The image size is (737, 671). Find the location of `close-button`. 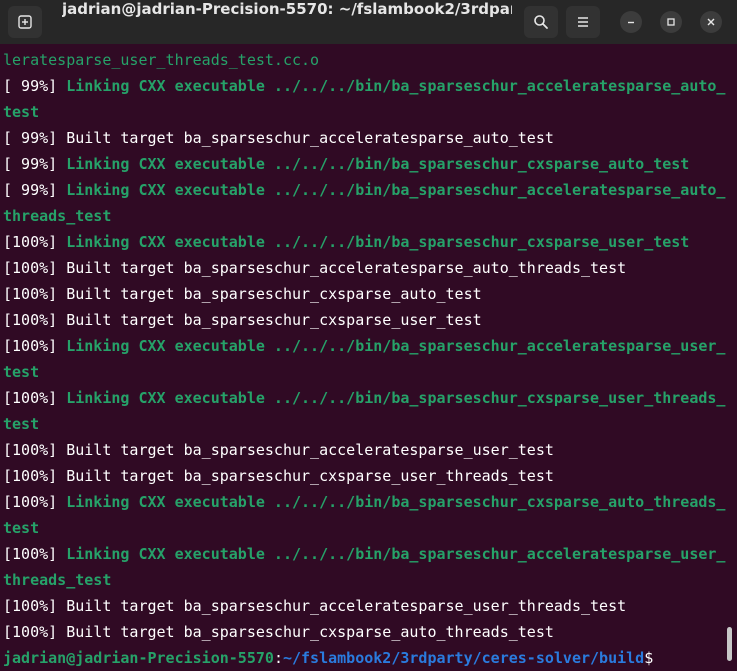

close-button is located at coordinates (711, 22).